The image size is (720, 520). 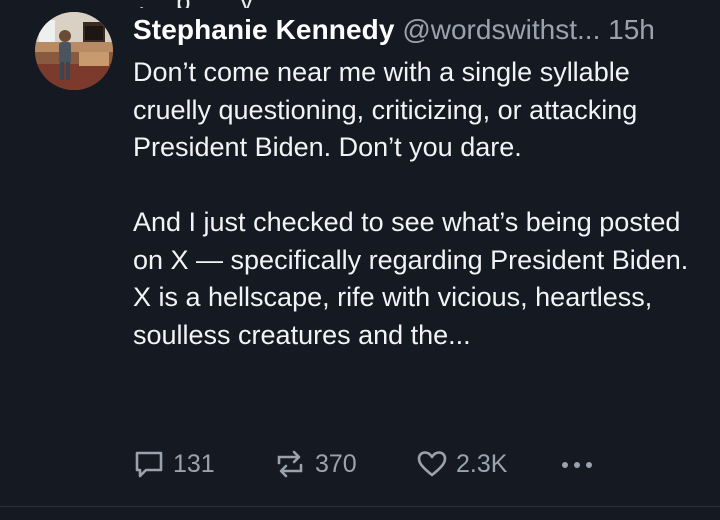 I want to click on more-icon, so click(x=577, y=465).